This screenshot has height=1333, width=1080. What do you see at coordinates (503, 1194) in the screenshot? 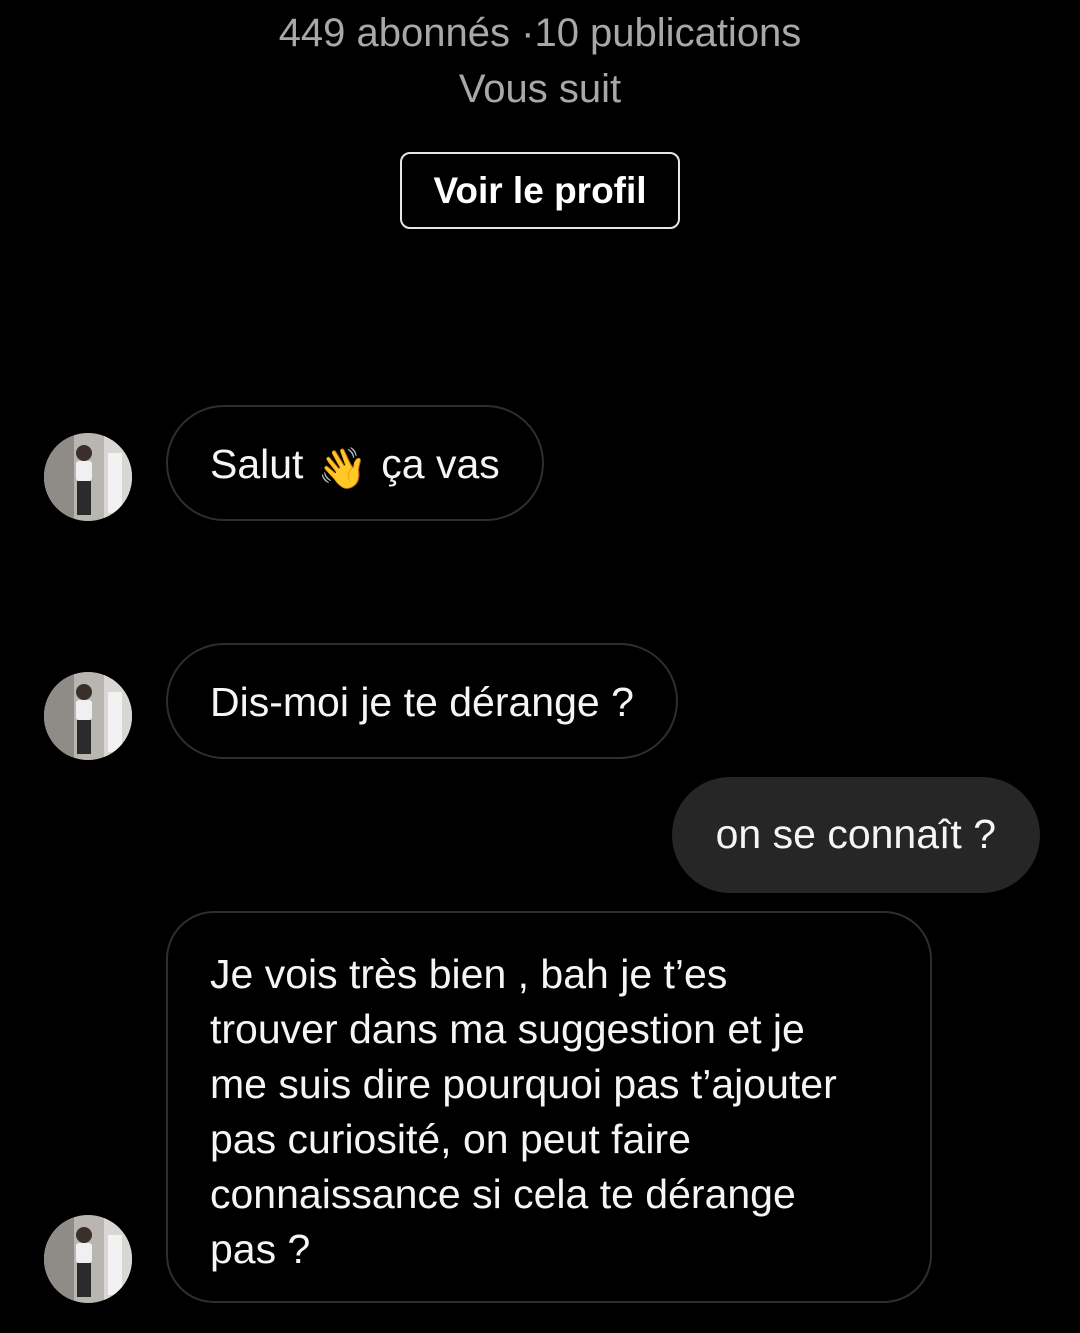
I see `message-line: connaissance si cela te dérange` at bounding box center [503, 1194].